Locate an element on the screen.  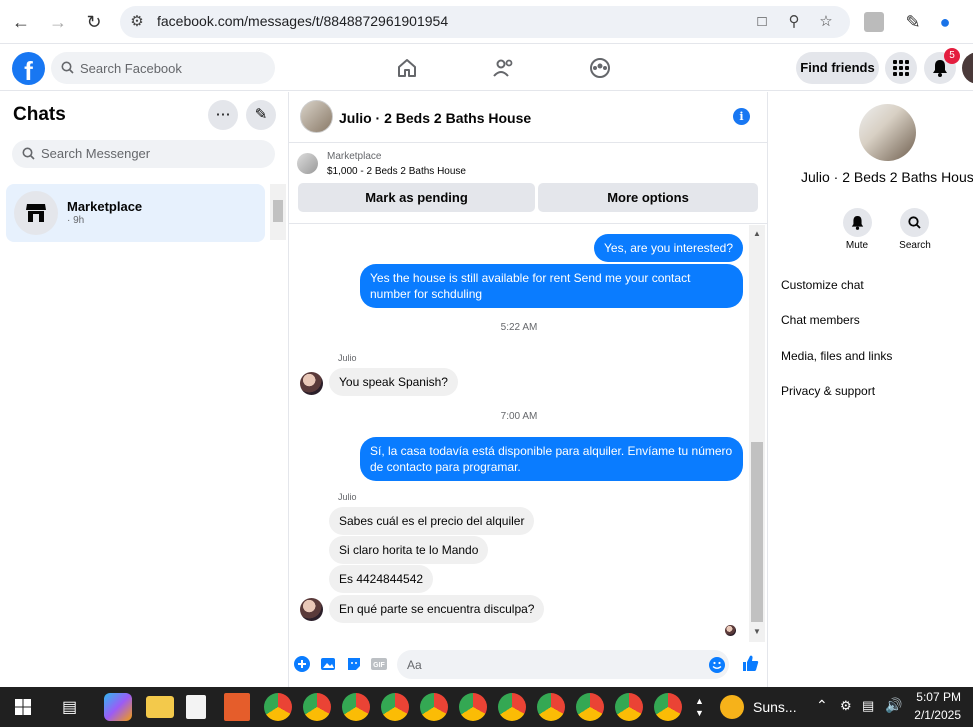
message-input: Aa is located at coordinates (563, 664).